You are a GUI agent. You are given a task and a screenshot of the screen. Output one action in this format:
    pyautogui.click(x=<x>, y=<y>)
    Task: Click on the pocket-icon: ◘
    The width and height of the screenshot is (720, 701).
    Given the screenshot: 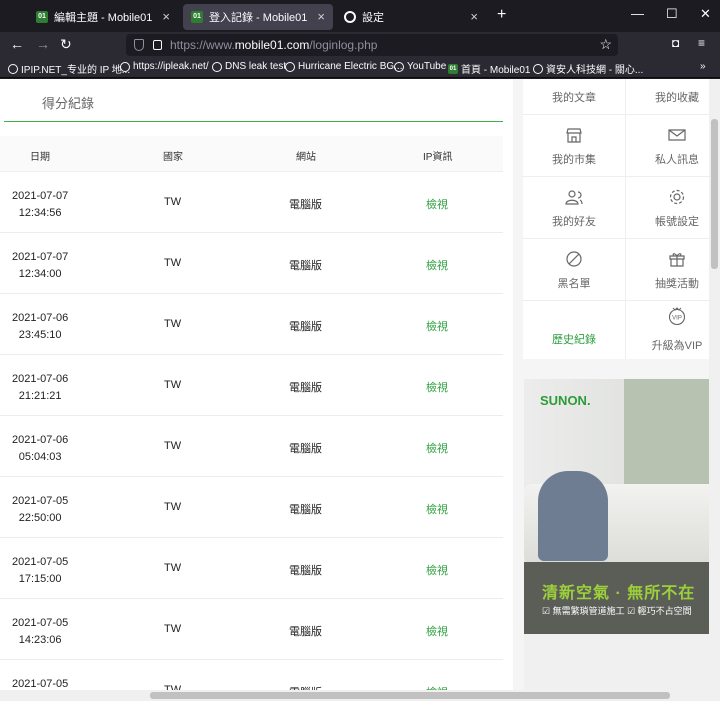 What is the action you would take?
    pyautogui.click(x=675, y=43)
    